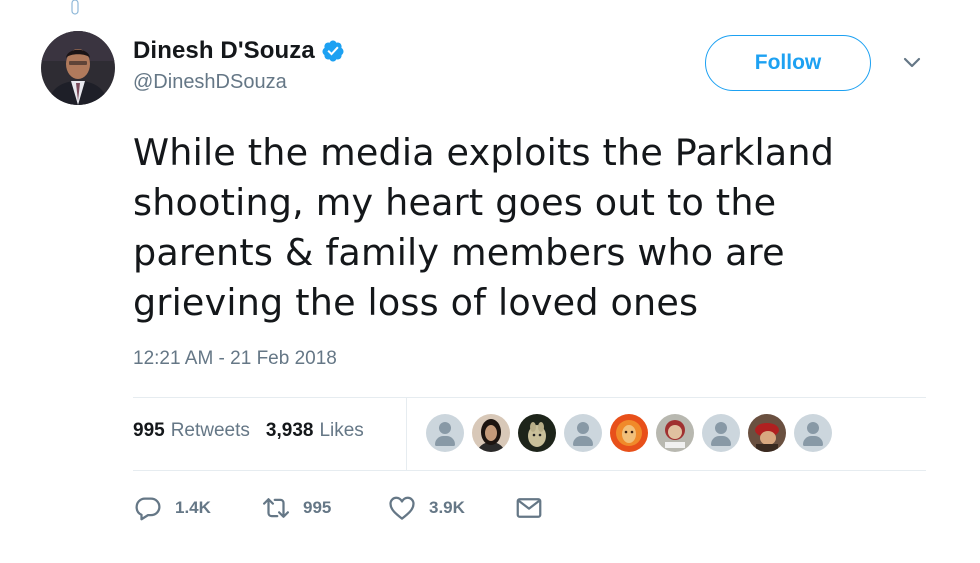 Image resolution: width=980 pixels, height=563 pixels. I want to click on tweet-line: grieving the loss of loved ones, so click(416, 302).